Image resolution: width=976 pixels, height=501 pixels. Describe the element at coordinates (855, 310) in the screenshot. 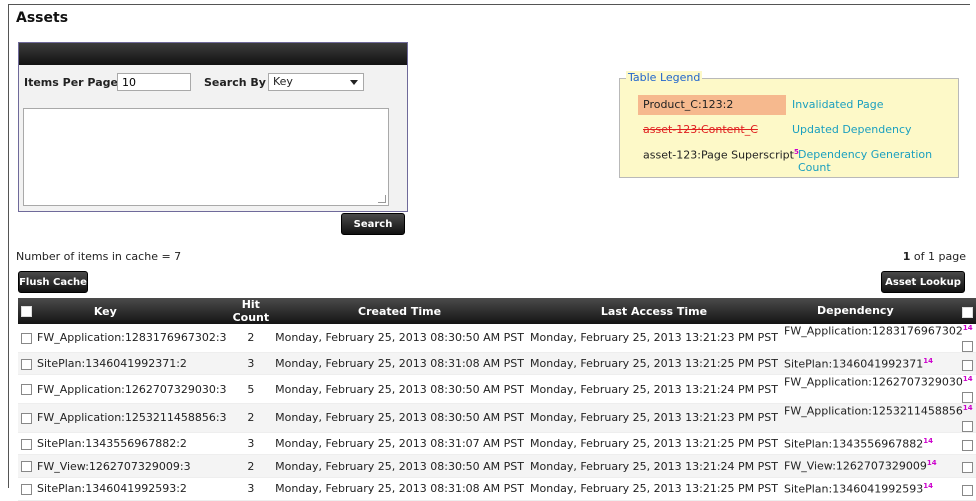

I see `col-dependency-label: Dependency` at that location.